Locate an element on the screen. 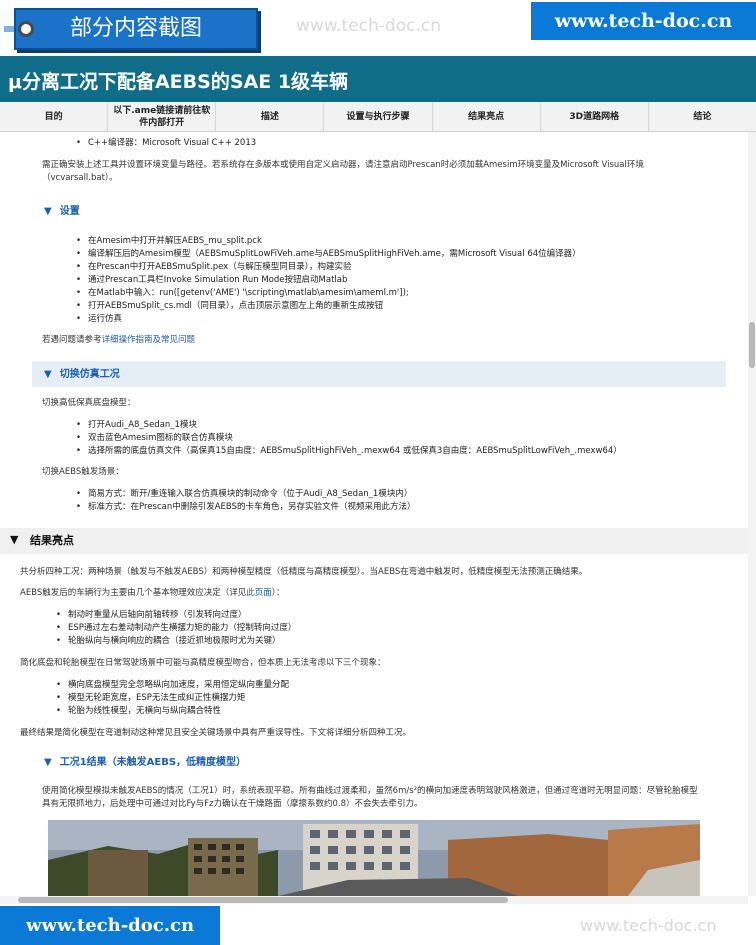 The image size is (756, 945). switch-section-header: ▼ 切换仿真工况 is located at coordinates (379, 374).